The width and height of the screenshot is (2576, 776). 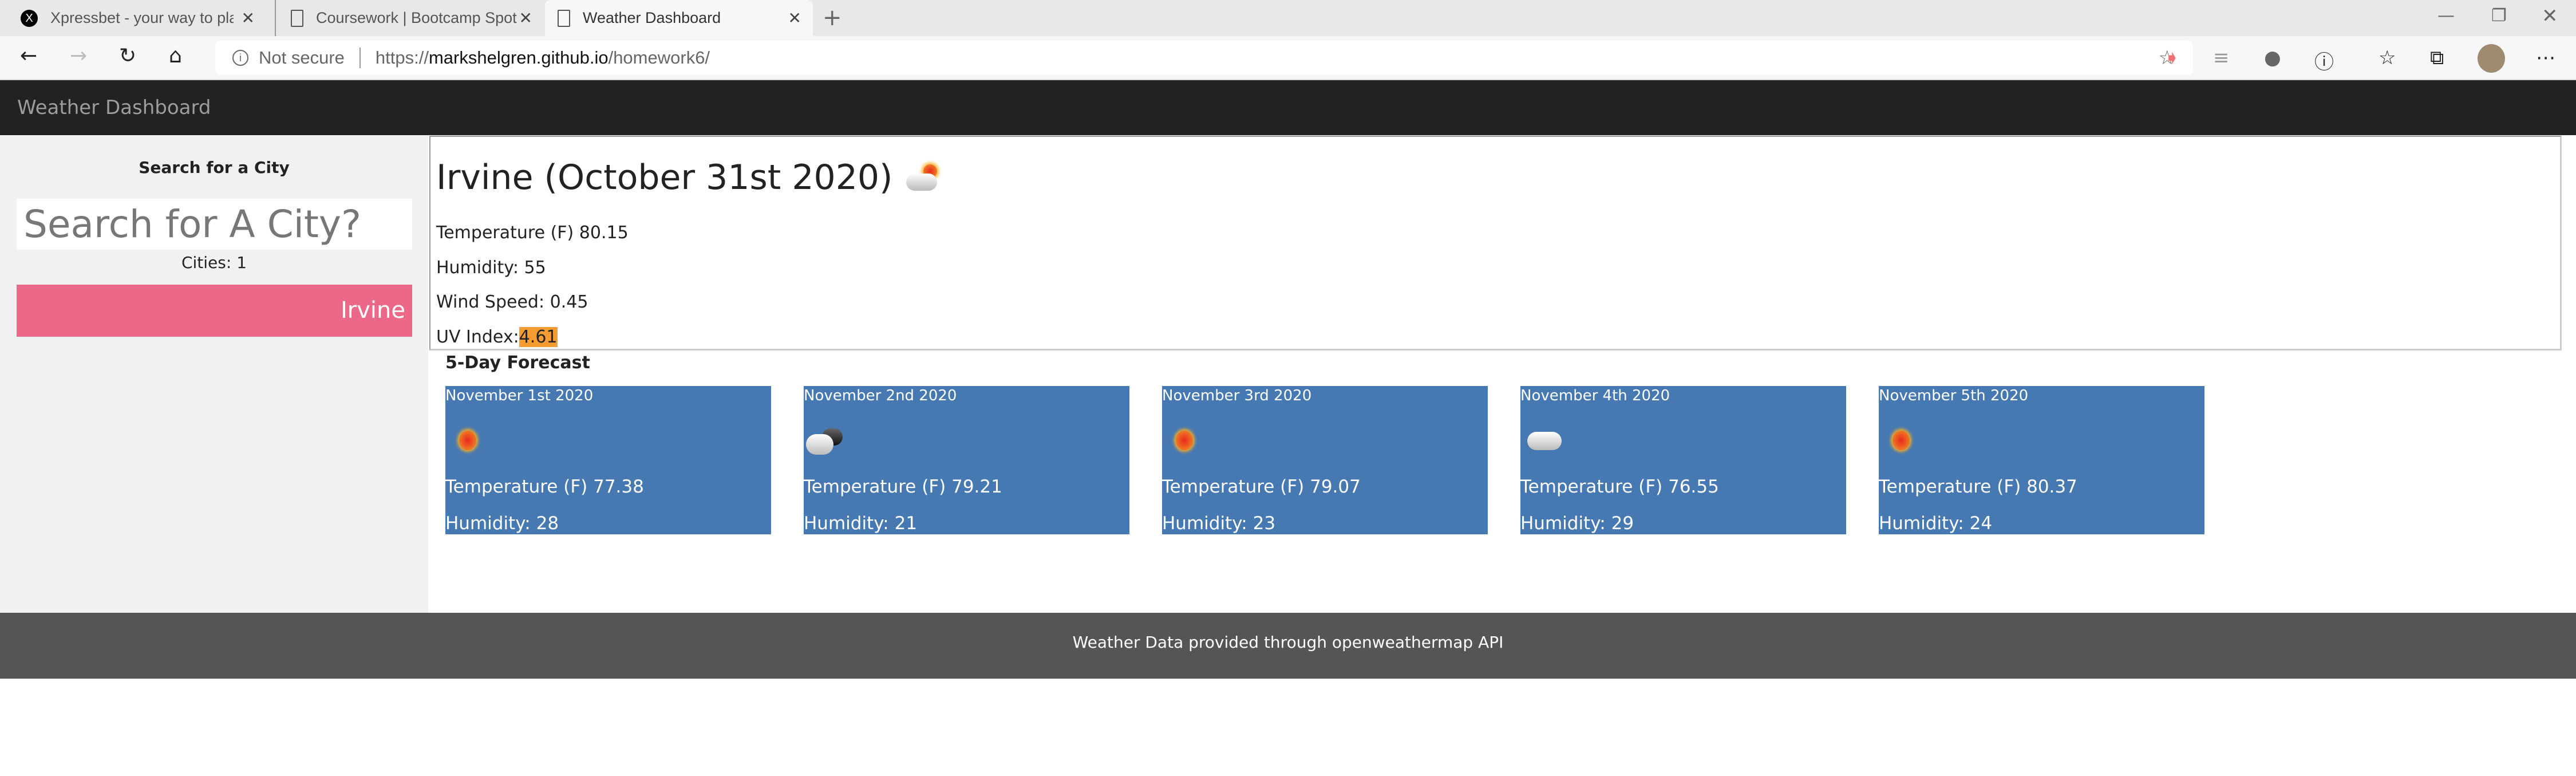 What do you see at coordinates (214, 167) in the screenshot?
I see `search-heading: Search for a City` at bounding box center [214, 167].